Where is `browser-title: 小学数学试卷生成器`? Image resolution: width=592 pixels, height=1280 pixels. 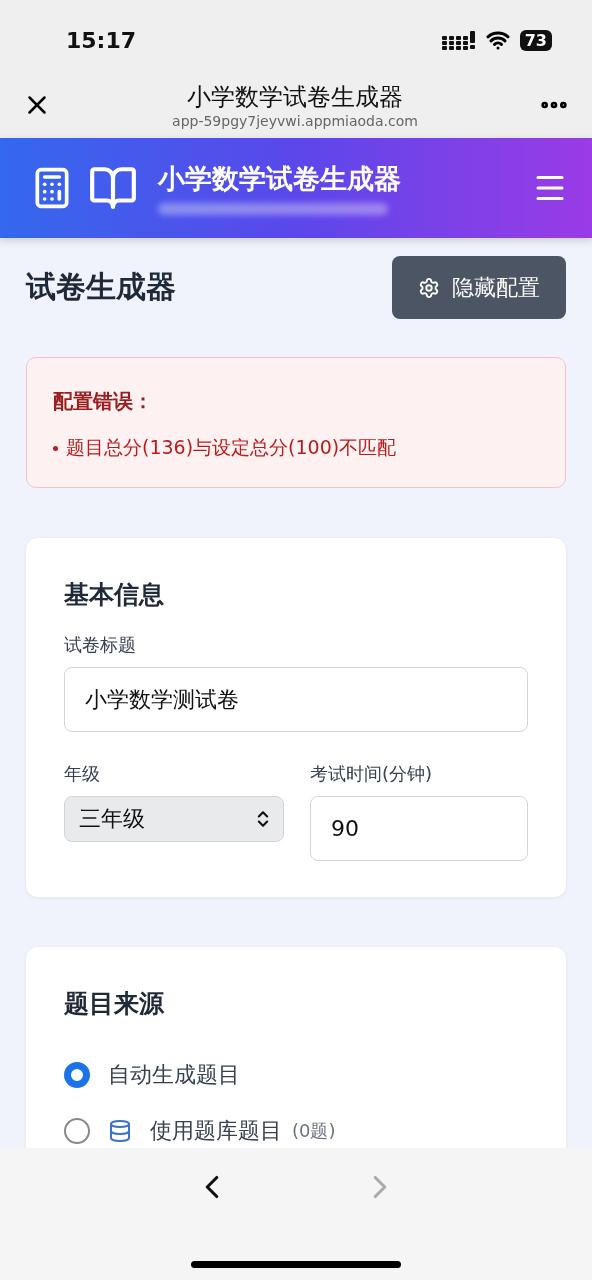
browser-title: 小学数学试卷生成器 is located at coordinates (295, 97).